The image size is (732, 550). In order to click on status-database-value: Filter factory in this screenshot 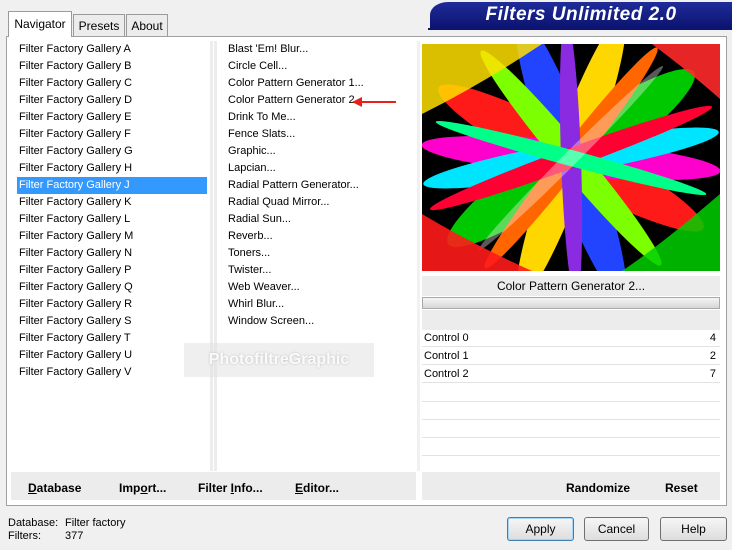, I will do `click(95, 523)`.